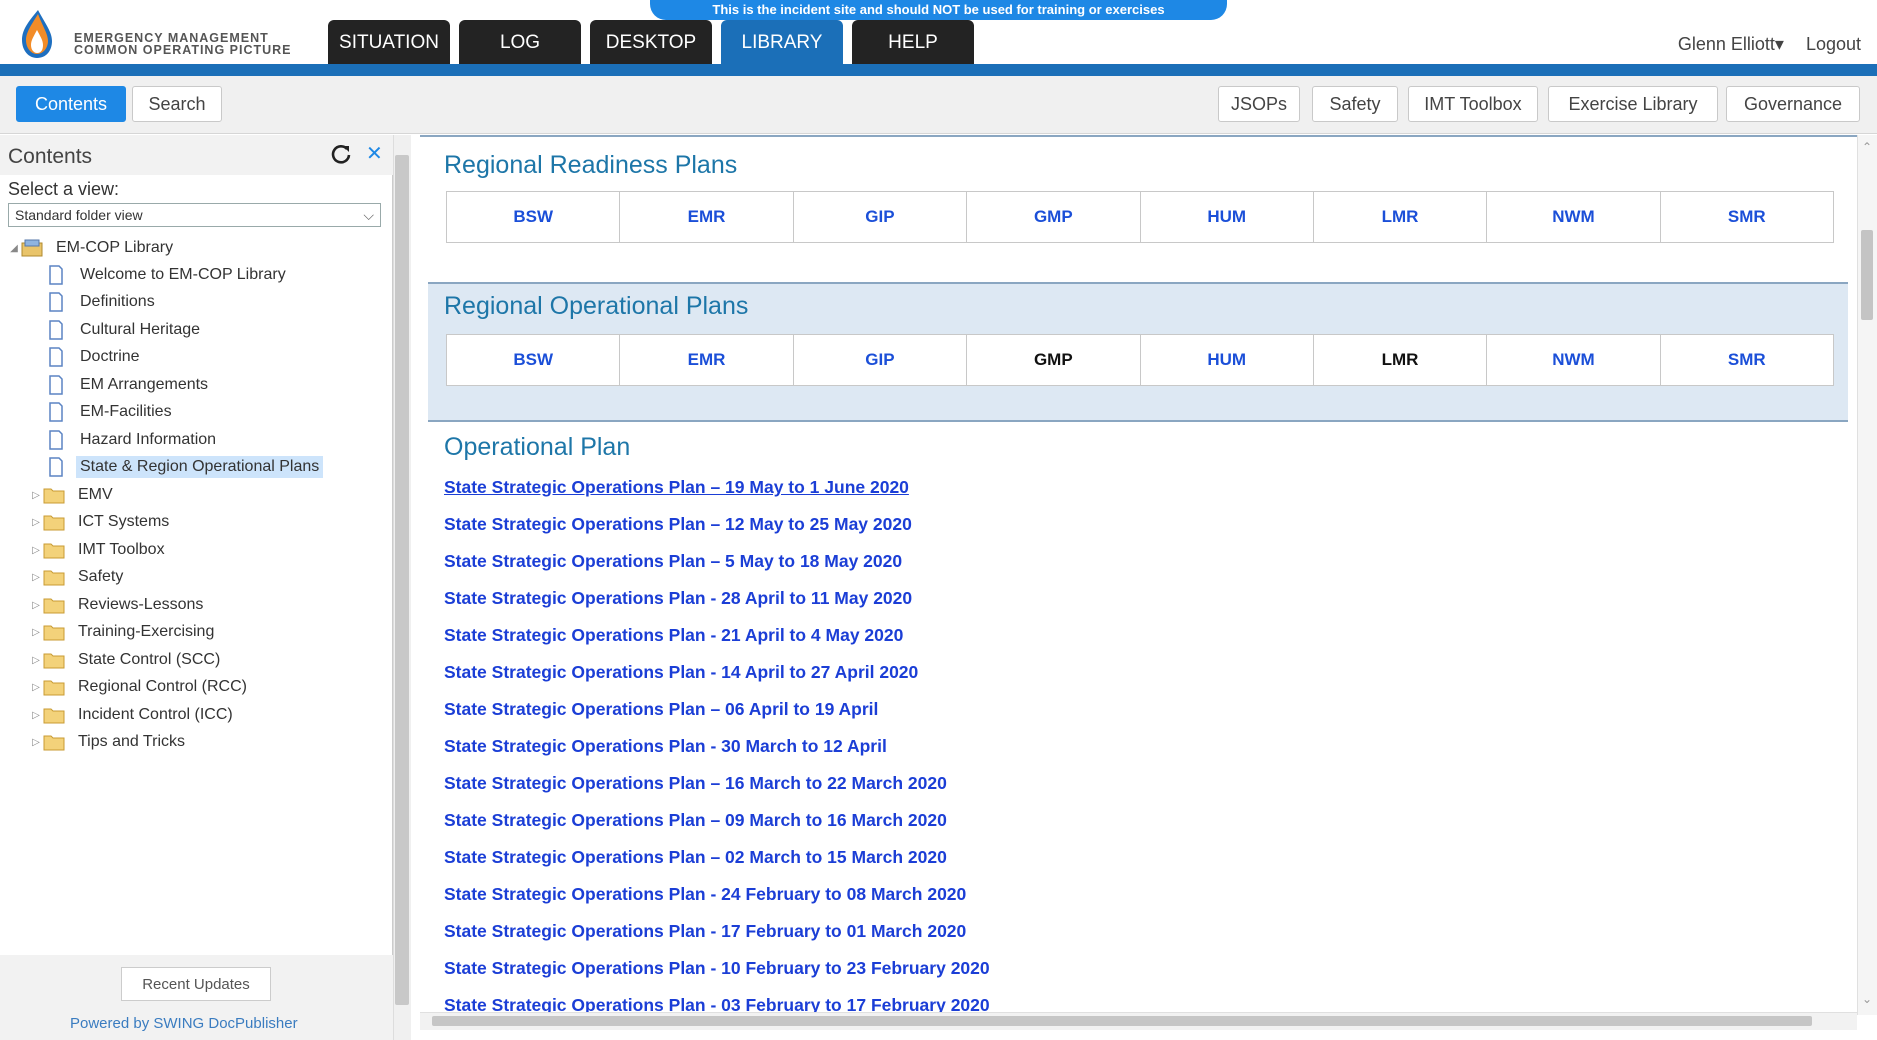 This screenshot has height=1040, width=1877. I want to click on view-select: Standard folder view ⌵, so click(194, 215).